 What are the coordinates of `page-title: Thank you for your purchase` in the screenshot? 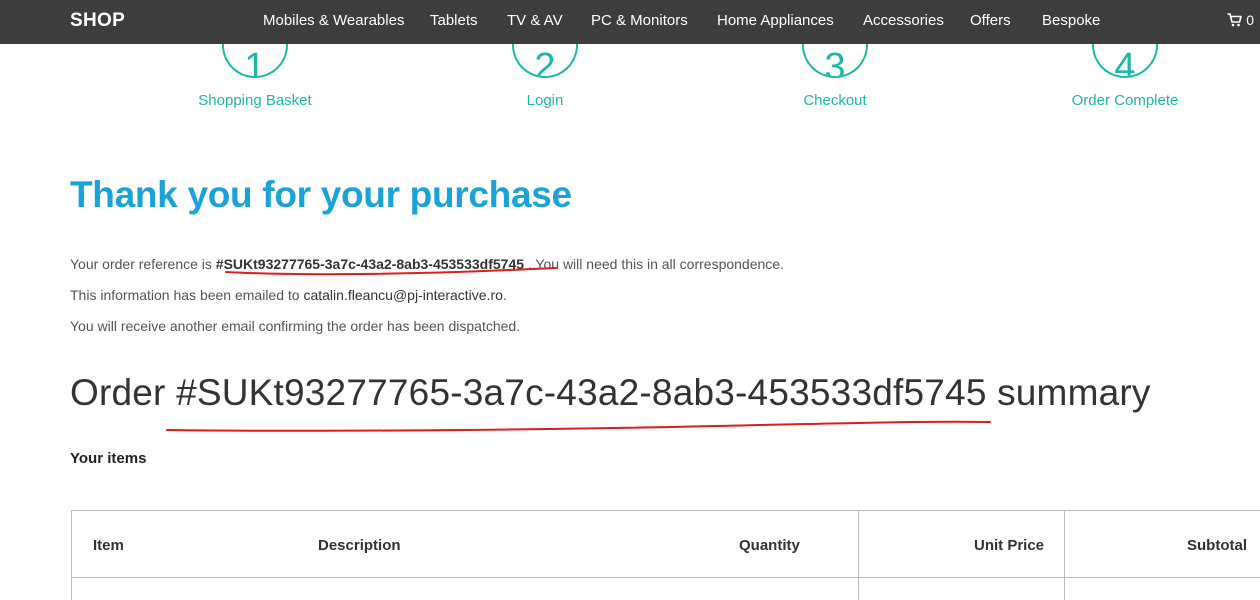 It's located at (321, 194).